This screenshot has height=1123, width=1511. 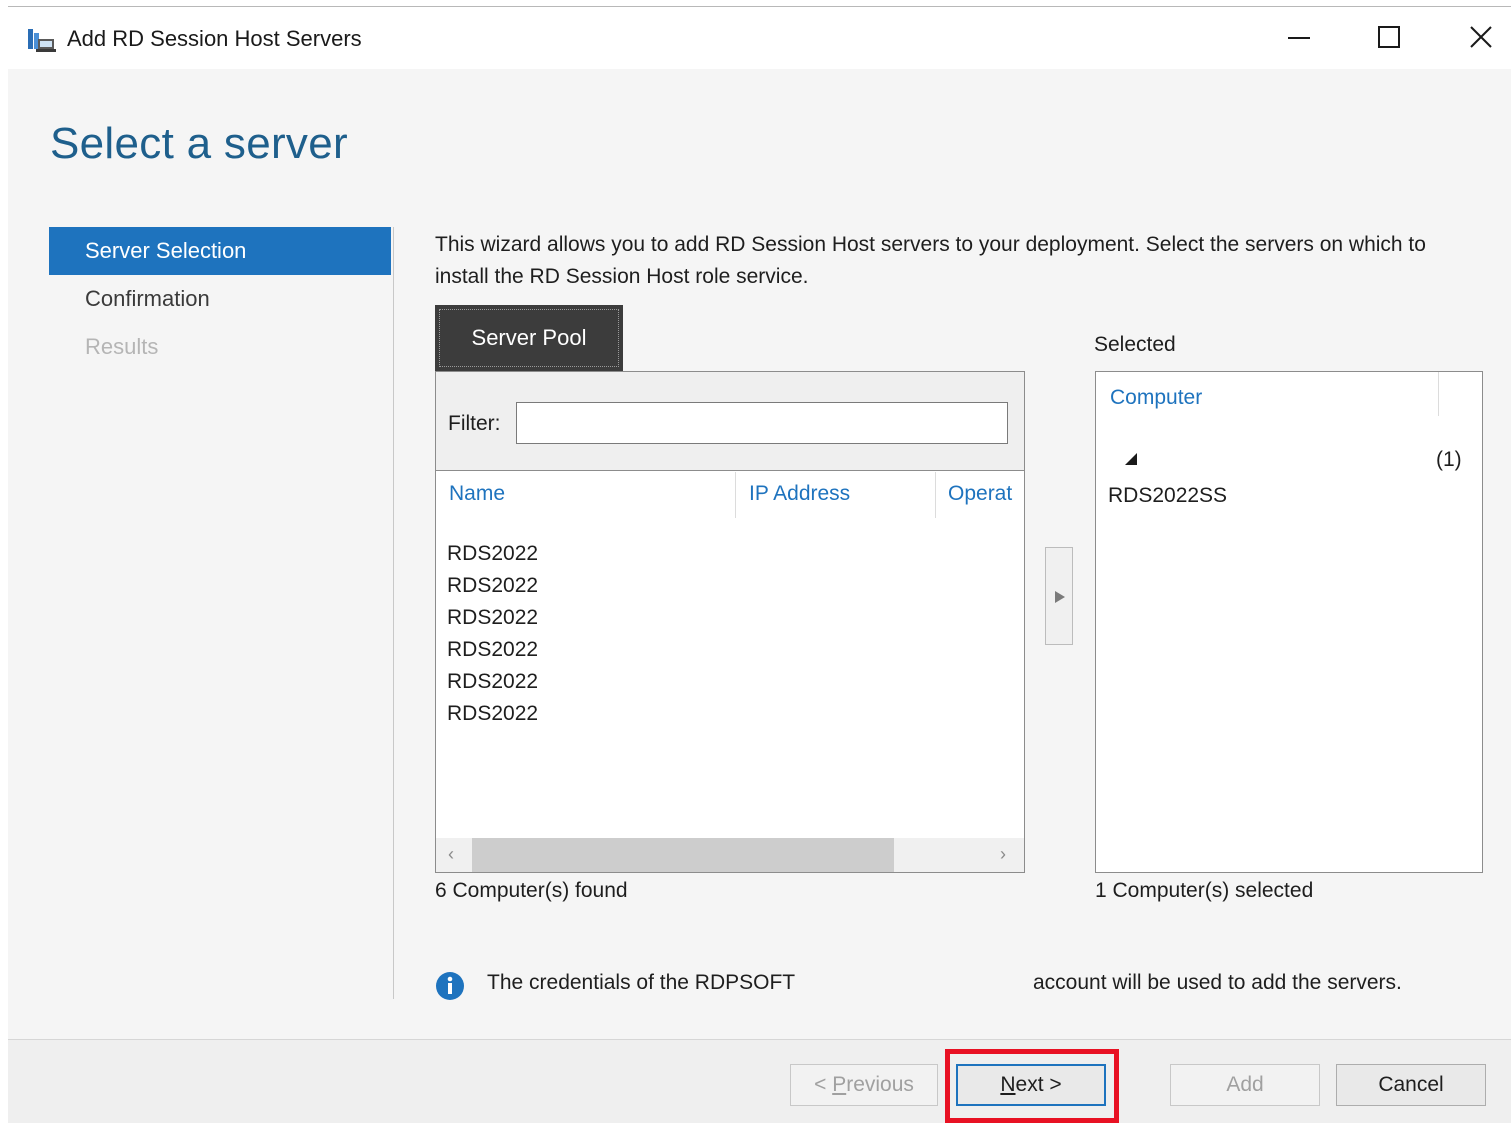 What do you see at coordinates (880, 1084) in the screenshot?
I see `previous-rest: revious` at bounding box center [880, 1084].